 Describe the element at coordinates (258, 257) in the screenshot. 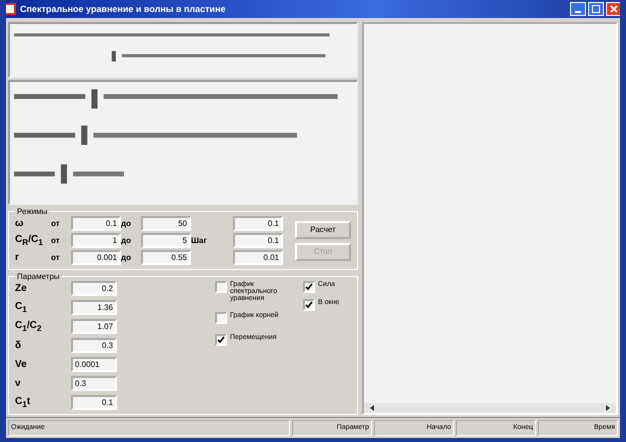

I see `input-field: 0.01` at that location.